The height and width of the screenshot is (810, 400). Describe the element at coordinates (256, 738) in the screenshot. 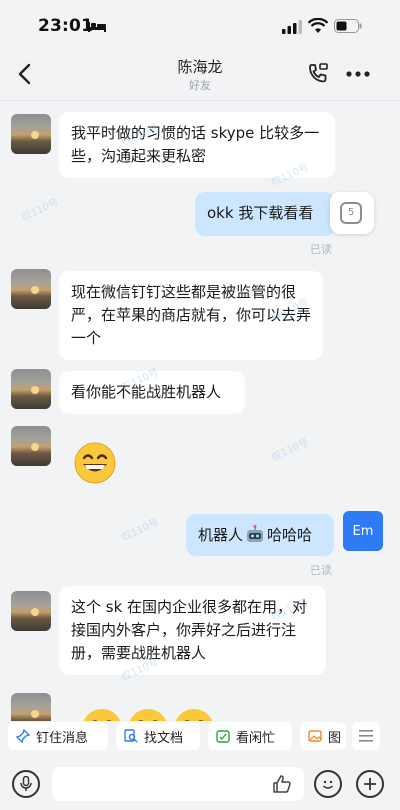

I see `chip-label: 看闲忙` at that location.